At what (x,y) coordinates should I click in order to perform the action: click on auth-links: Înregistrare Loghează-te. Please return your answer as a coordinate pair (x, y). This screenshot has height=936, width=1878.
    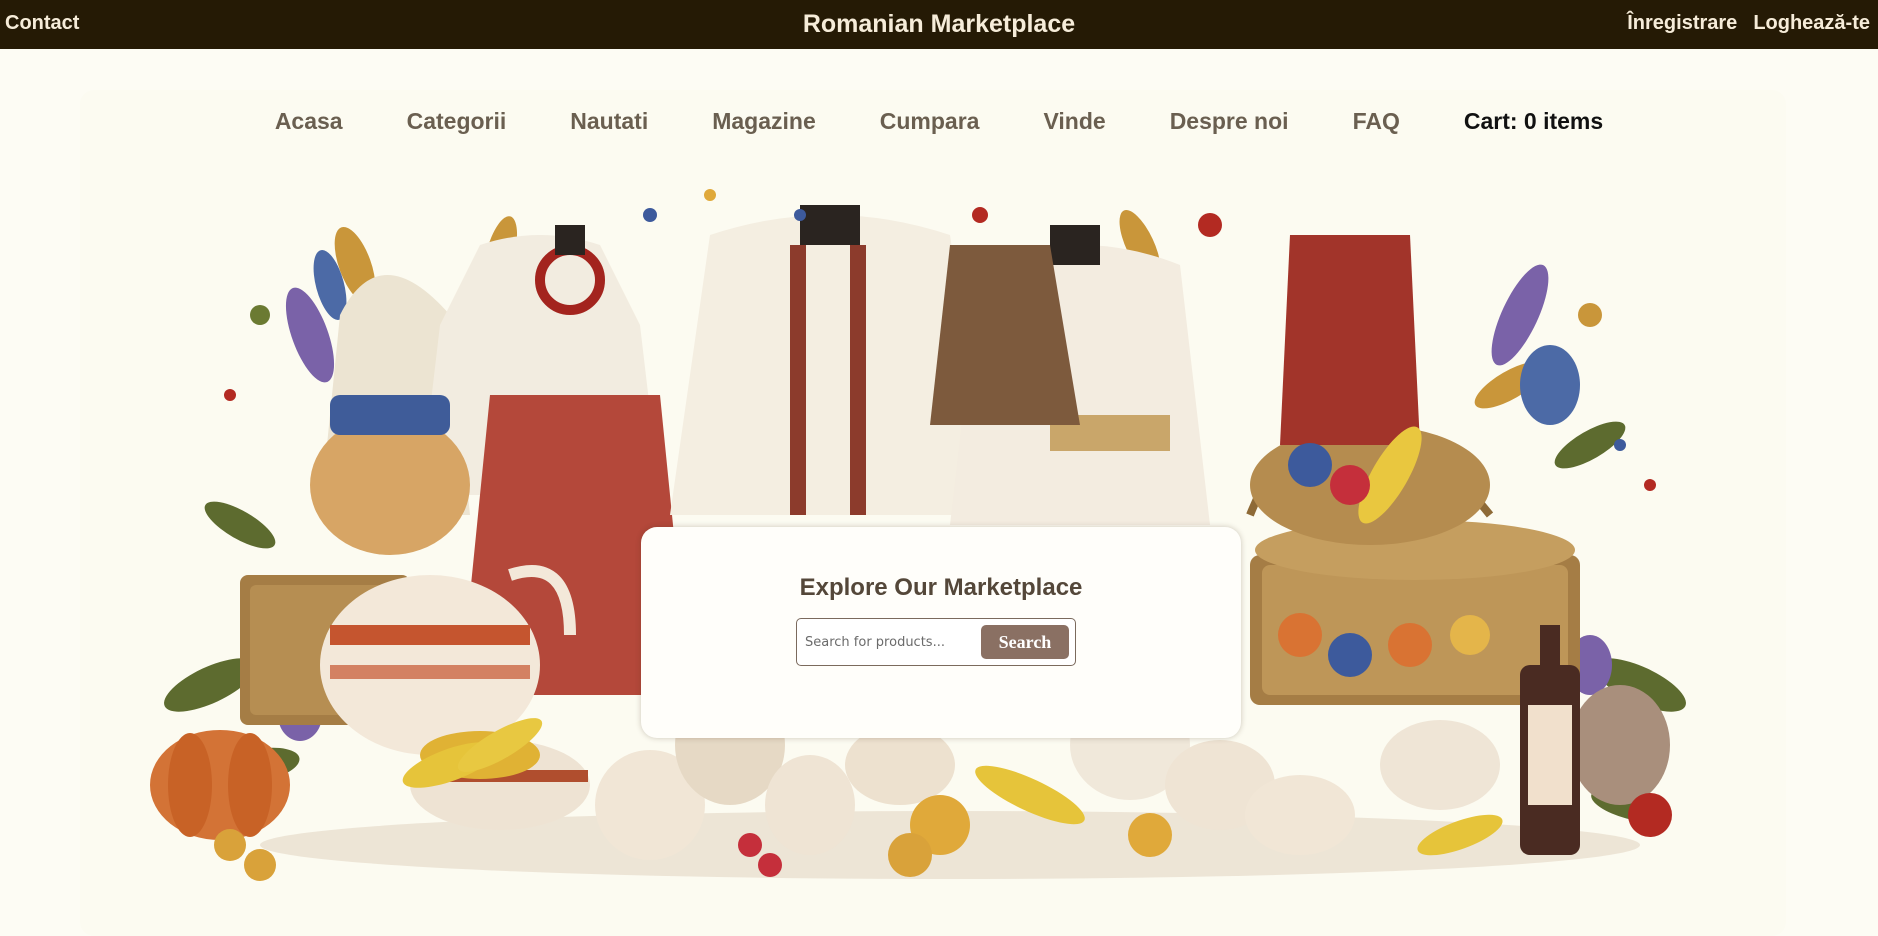
    Looking at the image, I should click on (1748, 23).